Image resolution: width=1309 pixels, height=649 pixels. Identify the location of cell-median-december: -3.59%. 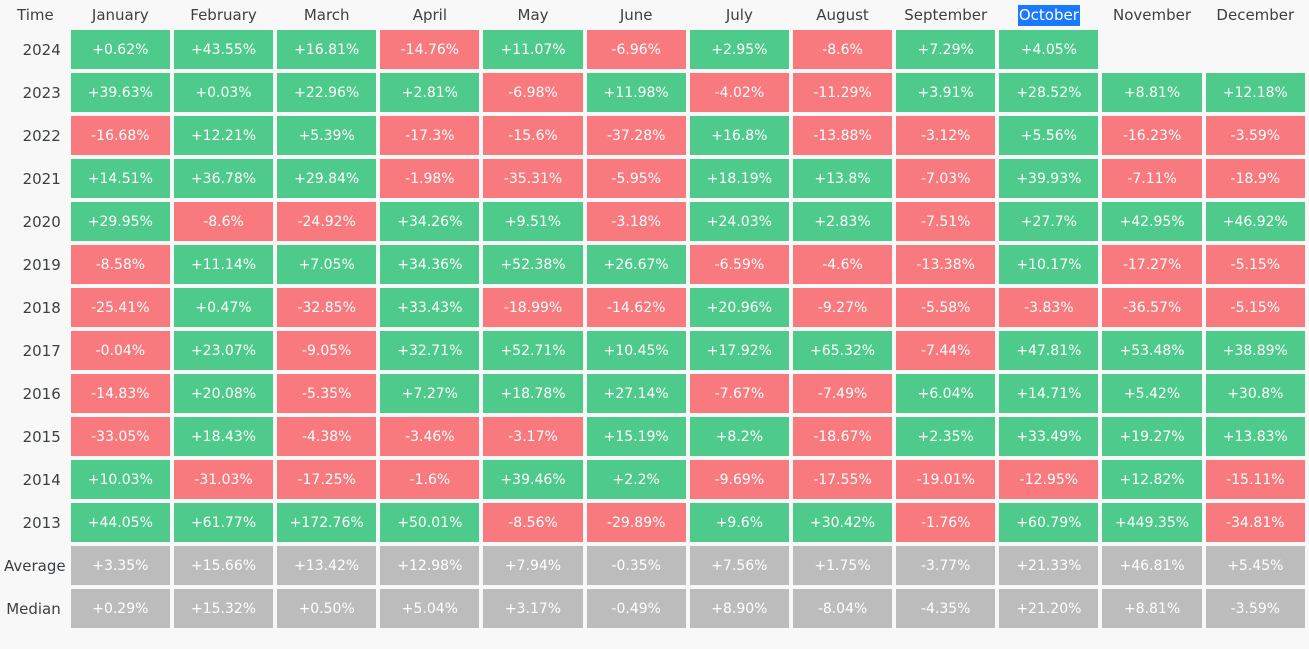
(1255, 608).